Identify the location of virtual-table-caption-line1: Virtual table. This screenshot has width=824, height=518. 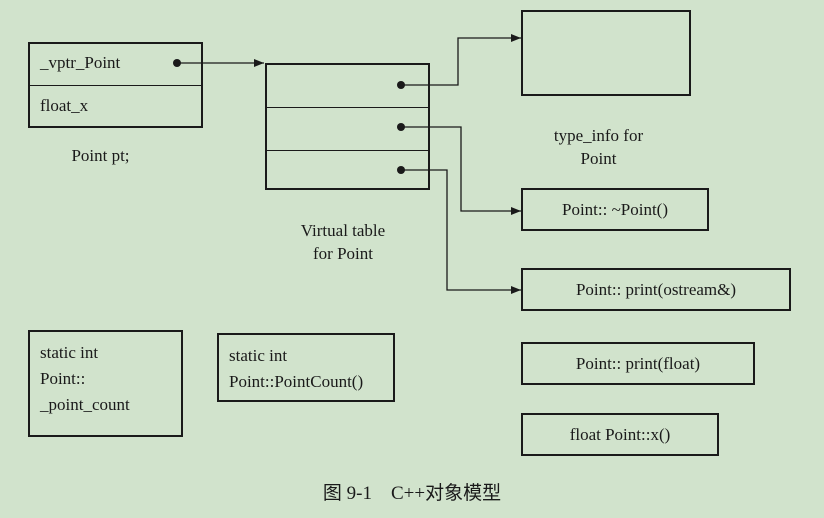
(343, 230).